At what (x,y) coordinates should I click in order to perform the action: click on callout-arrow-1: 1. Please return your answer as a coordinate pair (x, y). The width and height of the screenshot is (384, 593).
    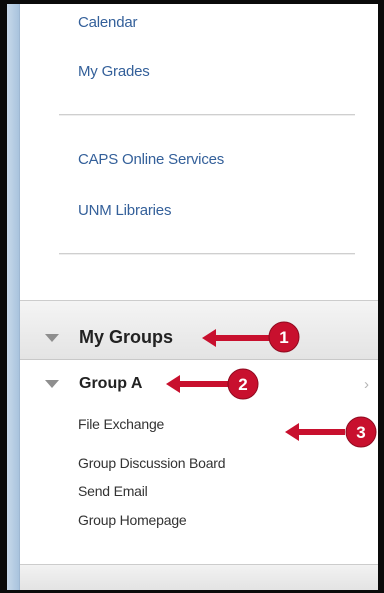
    Looking at the image, I should click on (251, 337).